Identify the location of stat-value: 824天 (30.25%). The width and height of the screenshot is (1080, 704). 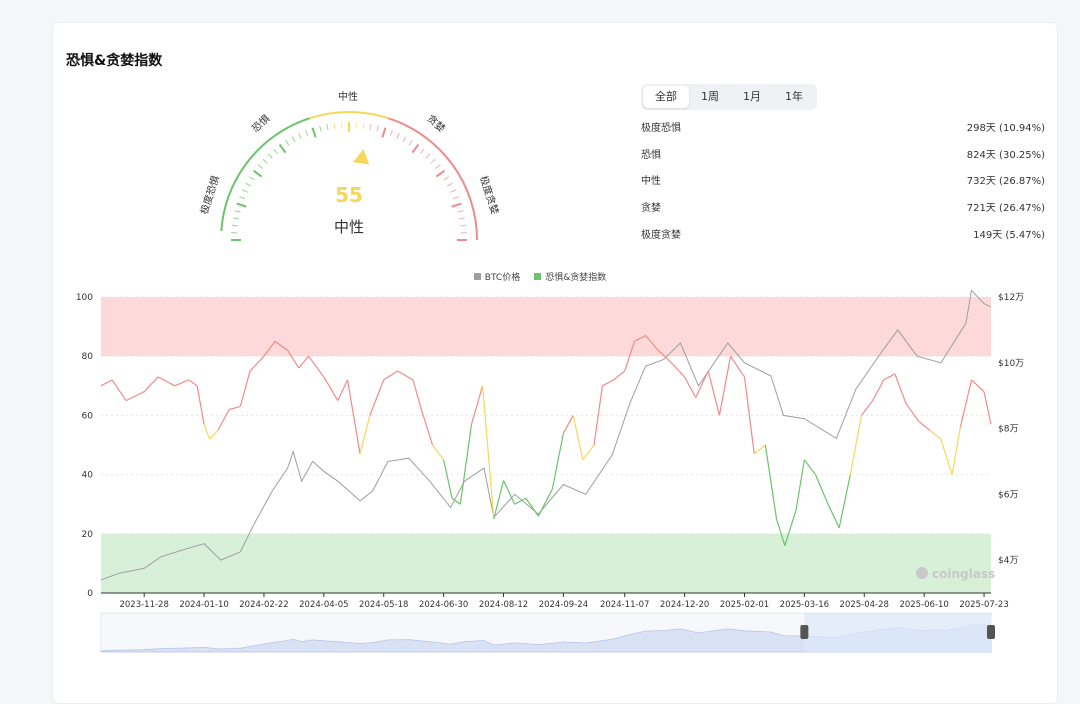
(1006, 156).